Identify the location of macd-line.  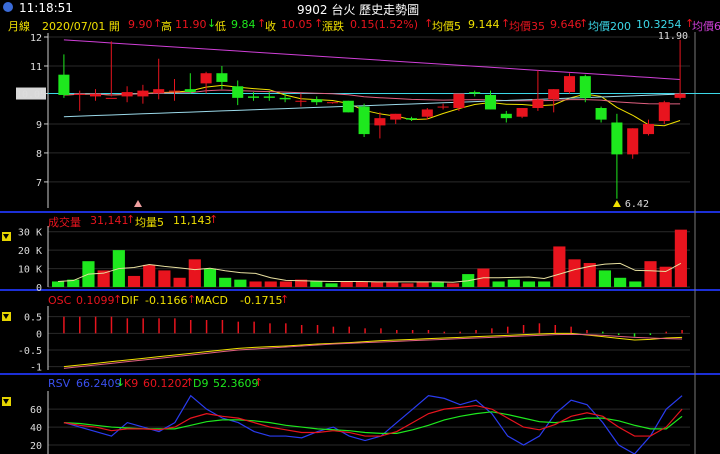
(373, 351).